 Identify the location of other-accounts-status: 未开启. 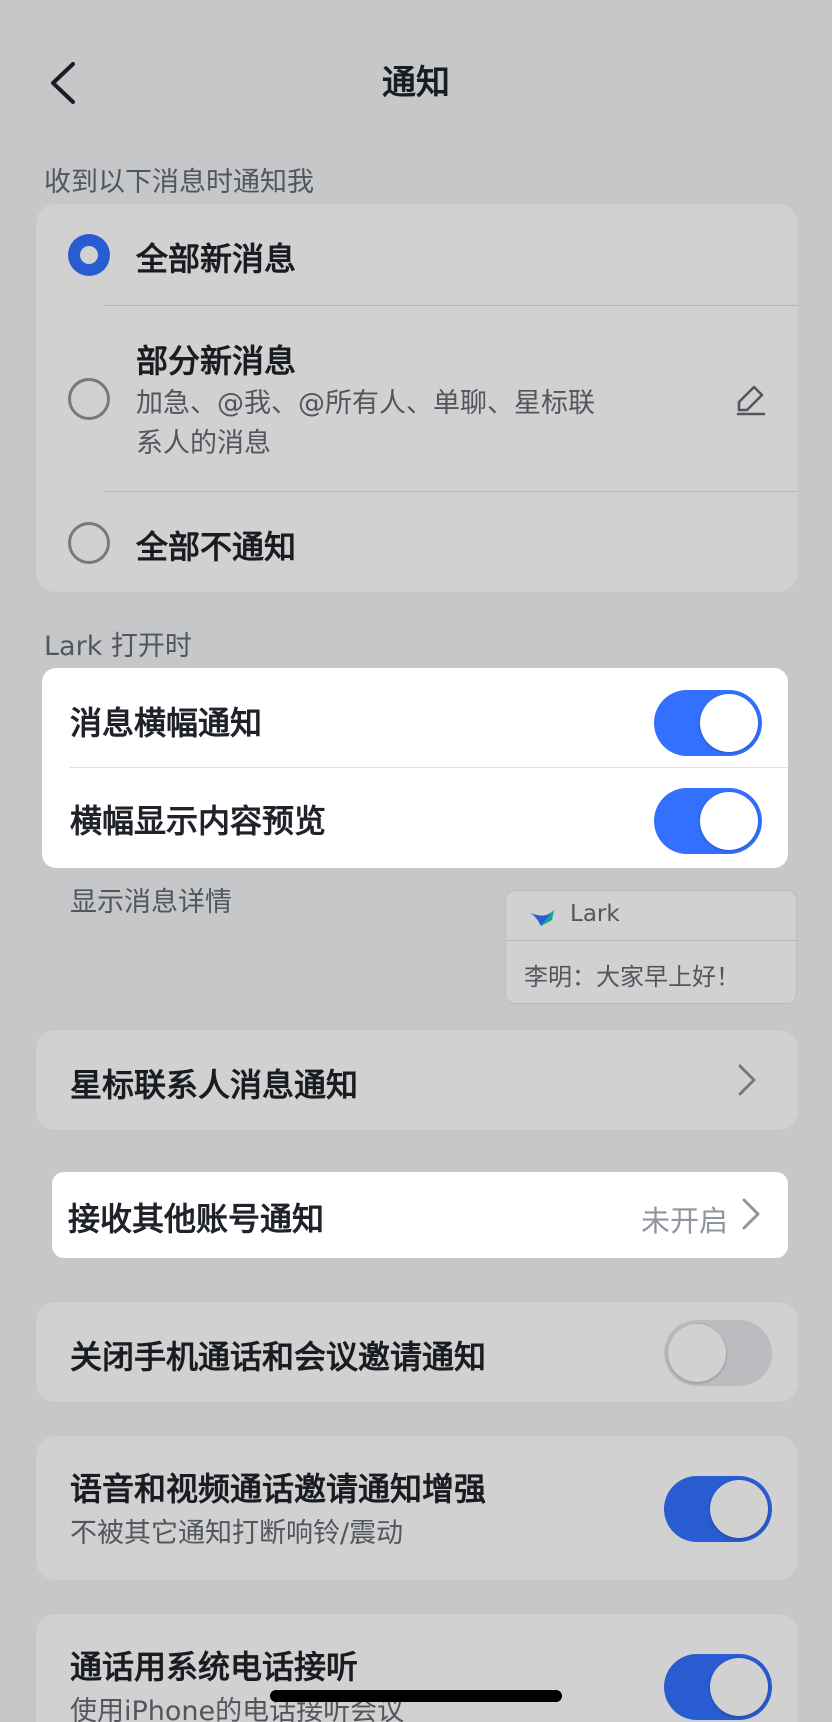
(684, 1221).